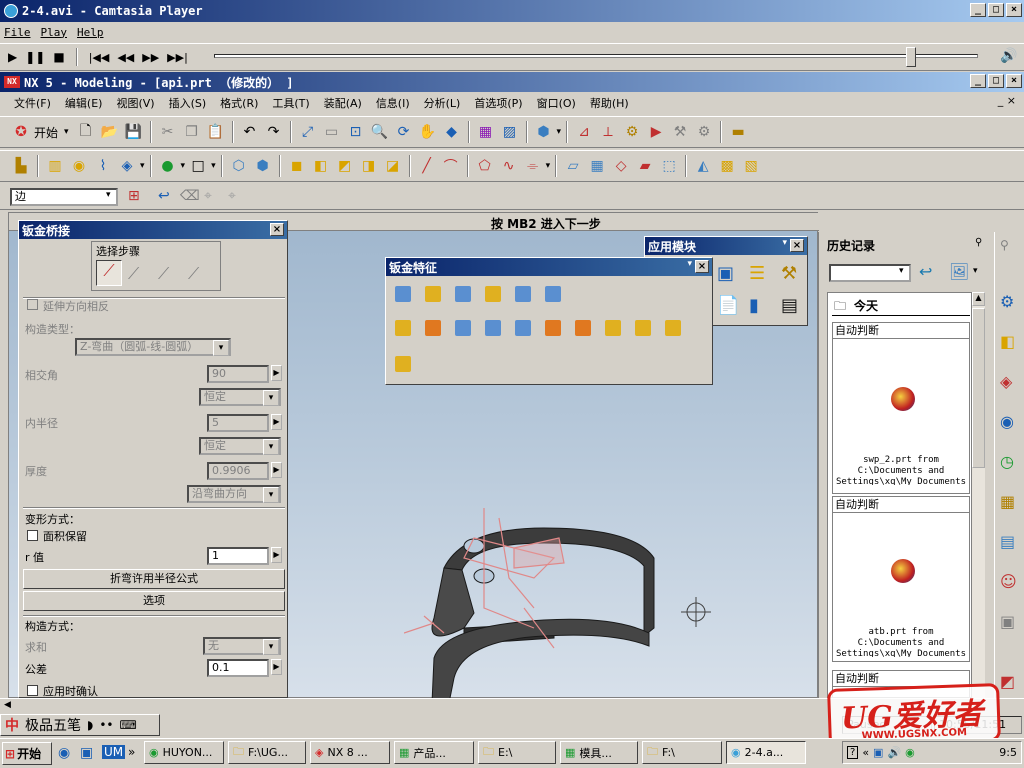 Image resolution: width=1024 pixels, height=768 pixels. Describe the element at coordinates (645, 166) in the screenshot. I see `ruled-surface-icon: ▰` at that location.